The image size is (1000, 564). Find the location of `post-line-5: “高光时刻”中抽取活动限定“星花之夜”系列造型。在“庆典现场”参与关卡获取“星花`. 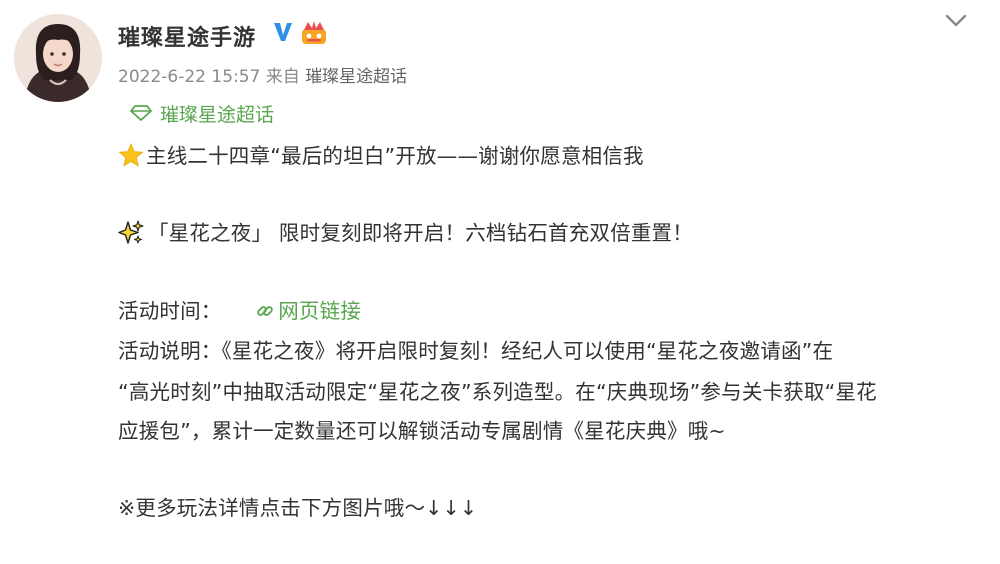

post-line-5: “高光时刻”中抽取活动限定“星花之夜”系列造型。在“庆典现场”参与关卡获取“星花 is located at coordinates (497, 390).